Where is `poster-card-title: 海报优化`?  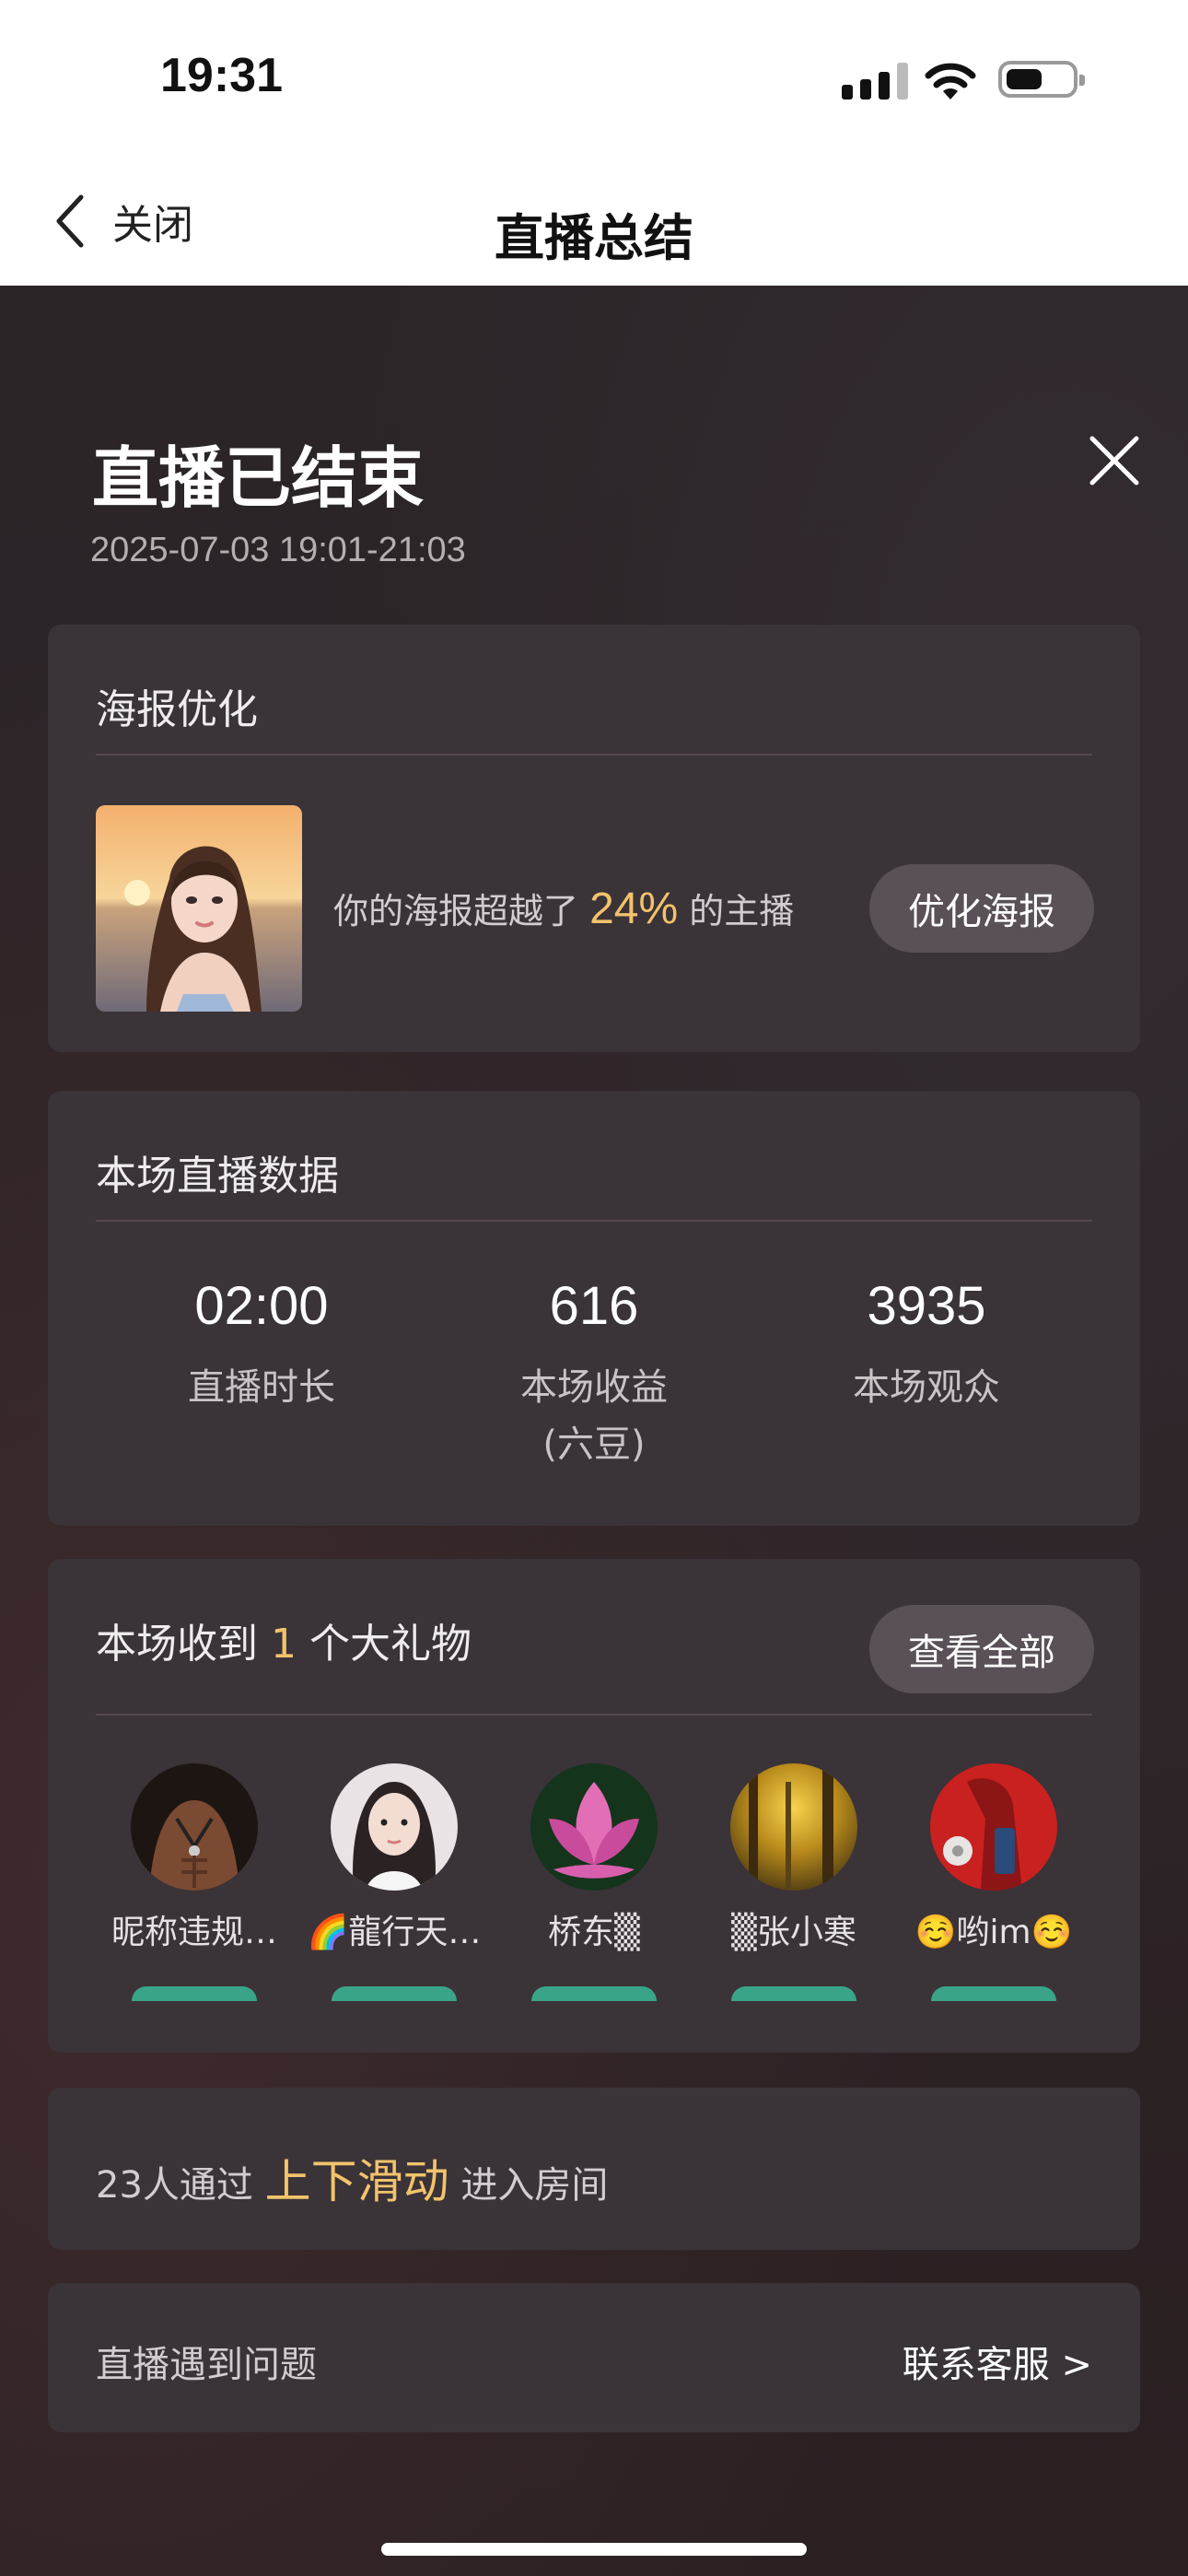
poster-card-title: 海报优化 is located at coordinates (177, 709).